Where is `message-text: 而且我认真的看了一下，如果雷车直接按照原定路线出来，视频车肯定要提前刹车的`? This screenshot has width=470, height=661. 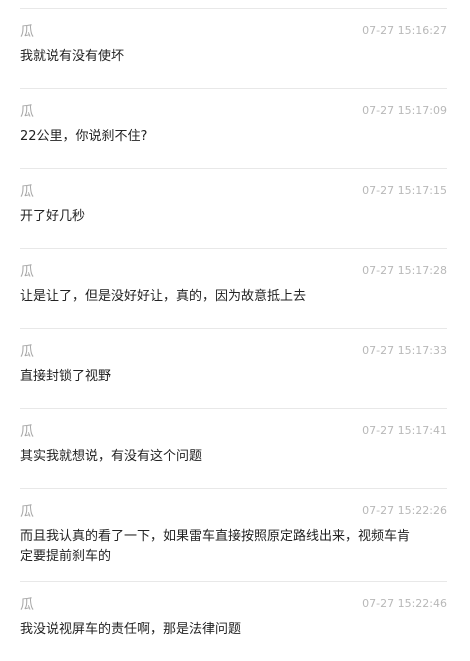 message-text: 而且我认真的看了一下，如果雷车直接按照原定路线出来，视频车肯定要提前刹车的 is located at coordinates (215, 546).